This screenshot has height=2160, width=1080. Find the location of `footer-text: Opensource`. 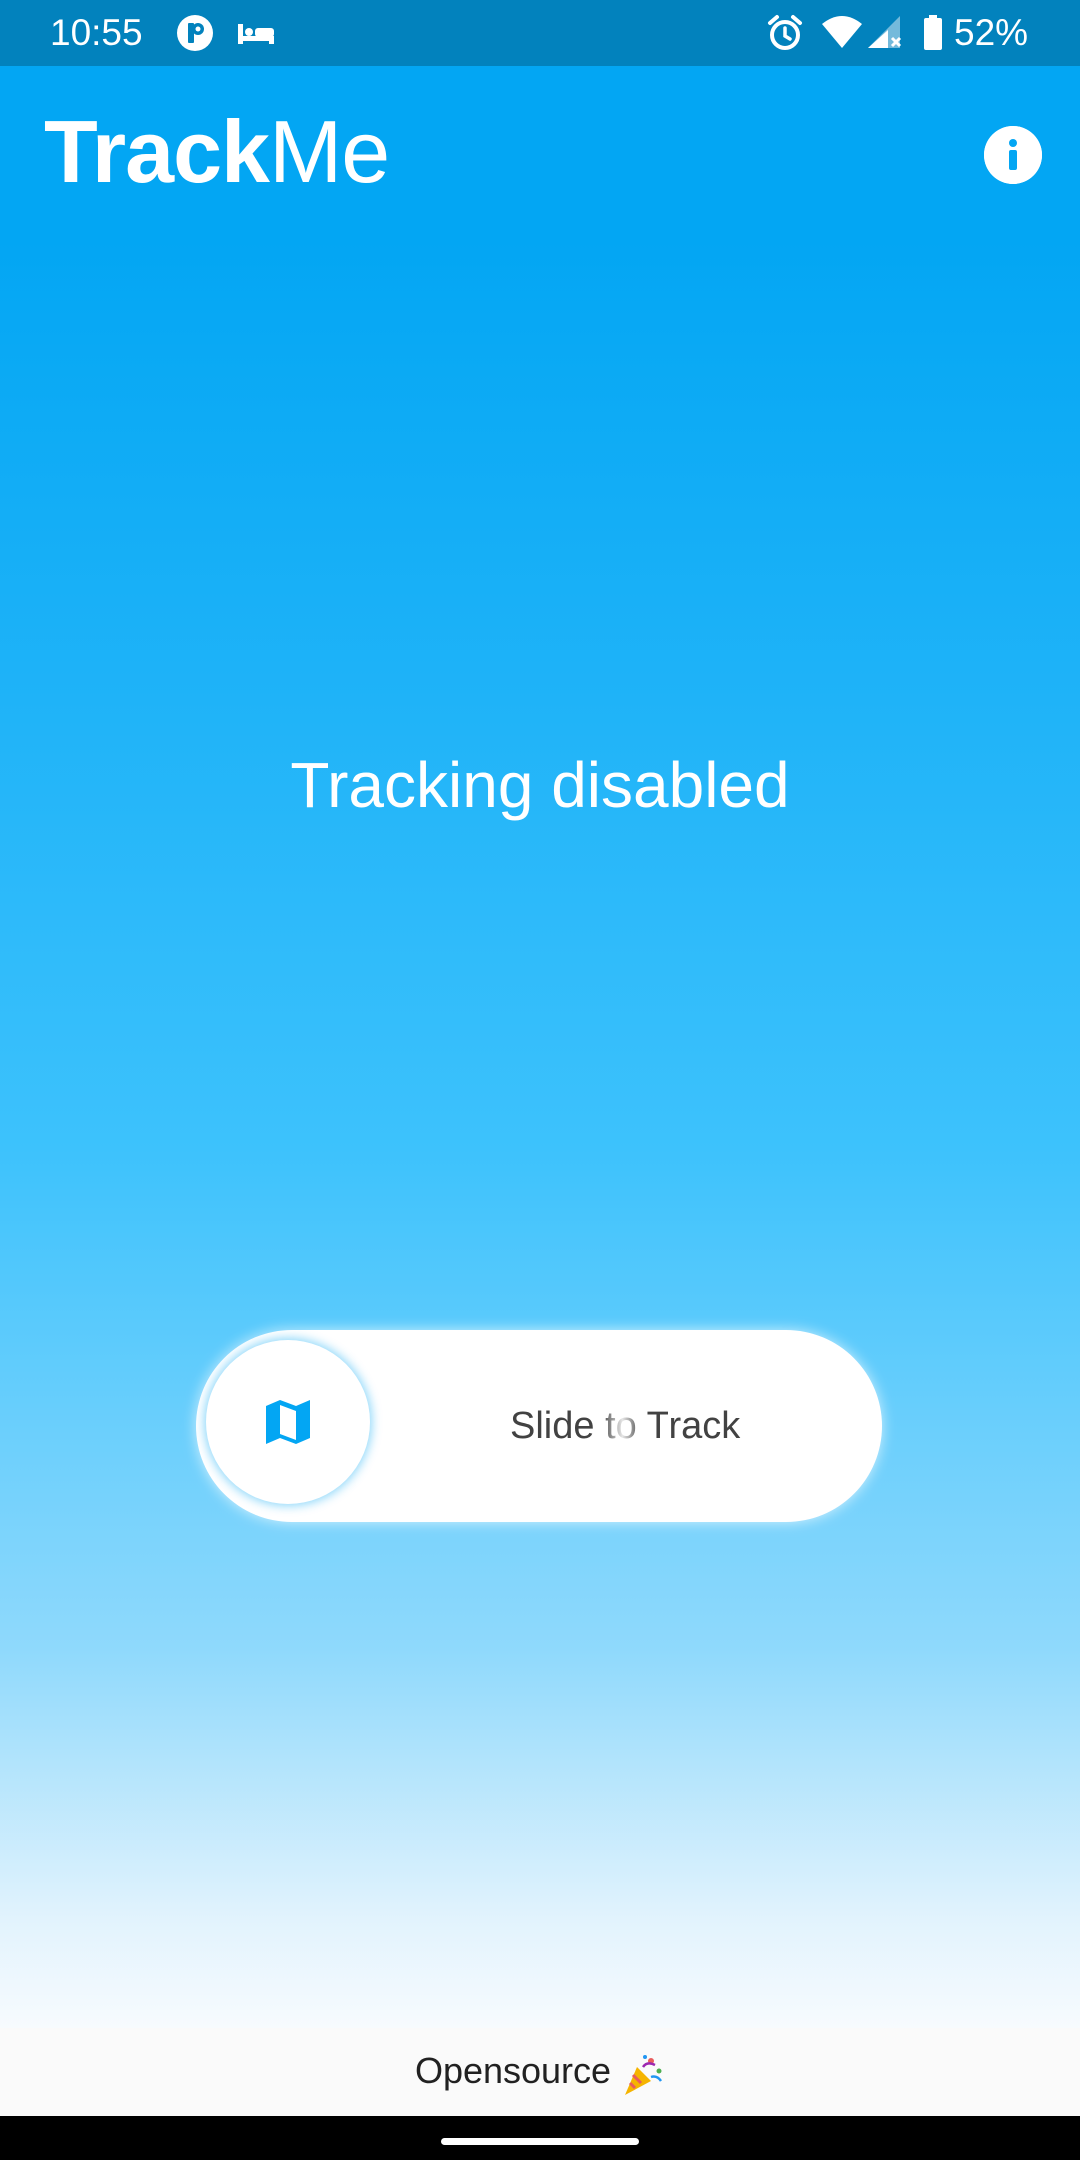

footer-text: Opensource is located at coordinates (513, 2070).